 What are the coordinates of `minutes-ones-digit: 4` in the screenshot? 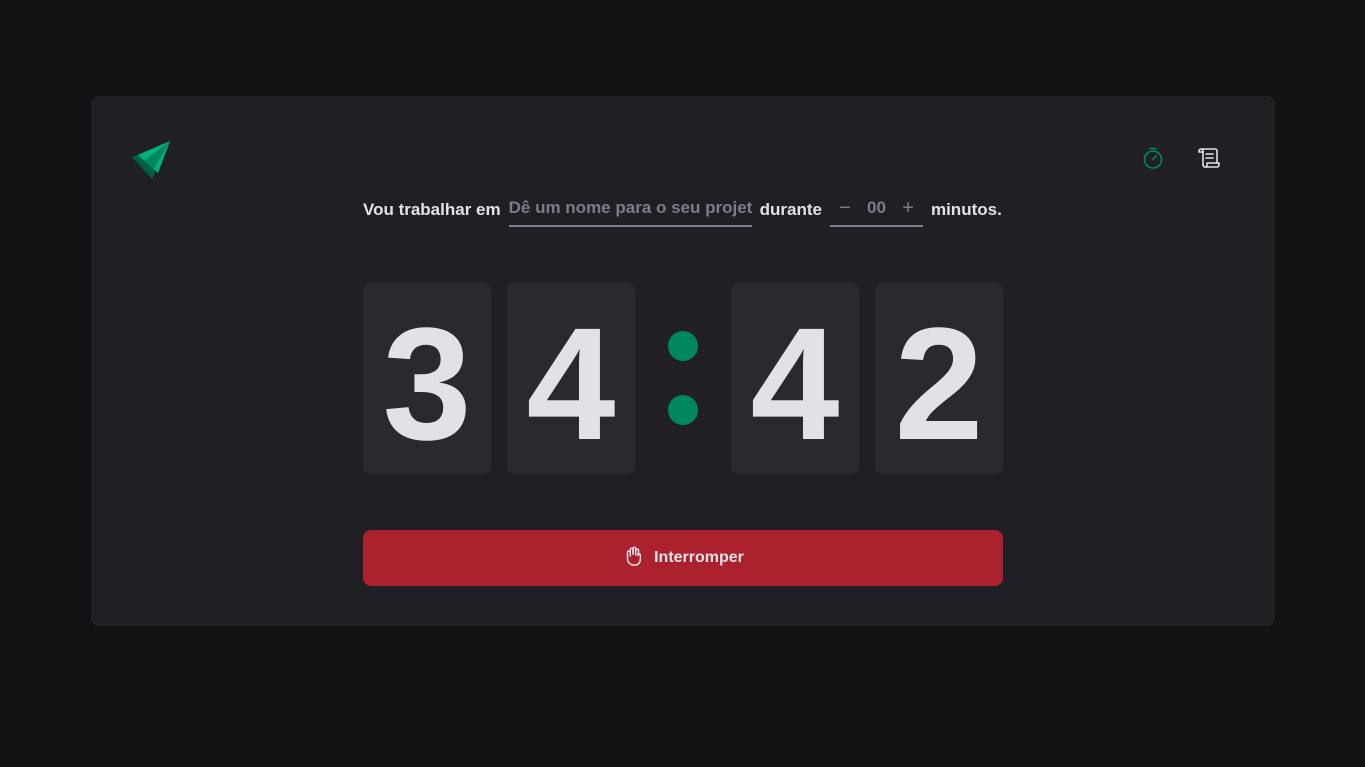 It's located at (571, 378).